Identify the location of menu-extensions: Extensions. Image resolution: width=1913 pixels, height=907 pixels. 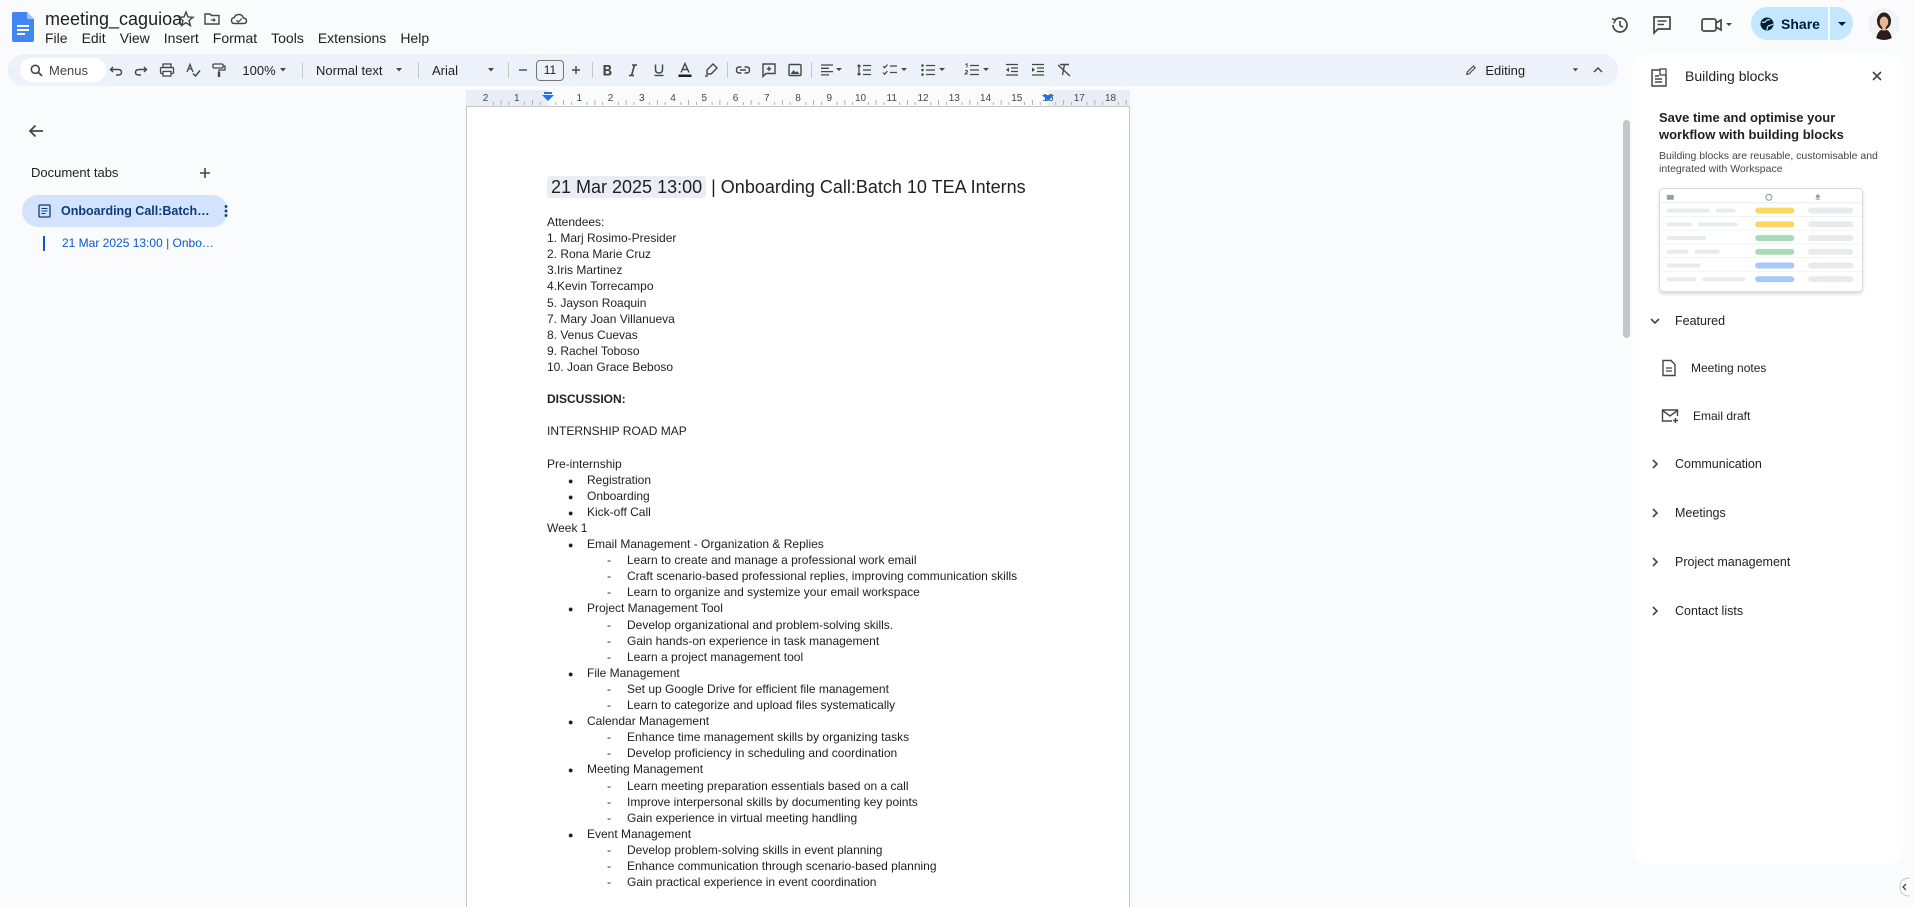
(352, 39).